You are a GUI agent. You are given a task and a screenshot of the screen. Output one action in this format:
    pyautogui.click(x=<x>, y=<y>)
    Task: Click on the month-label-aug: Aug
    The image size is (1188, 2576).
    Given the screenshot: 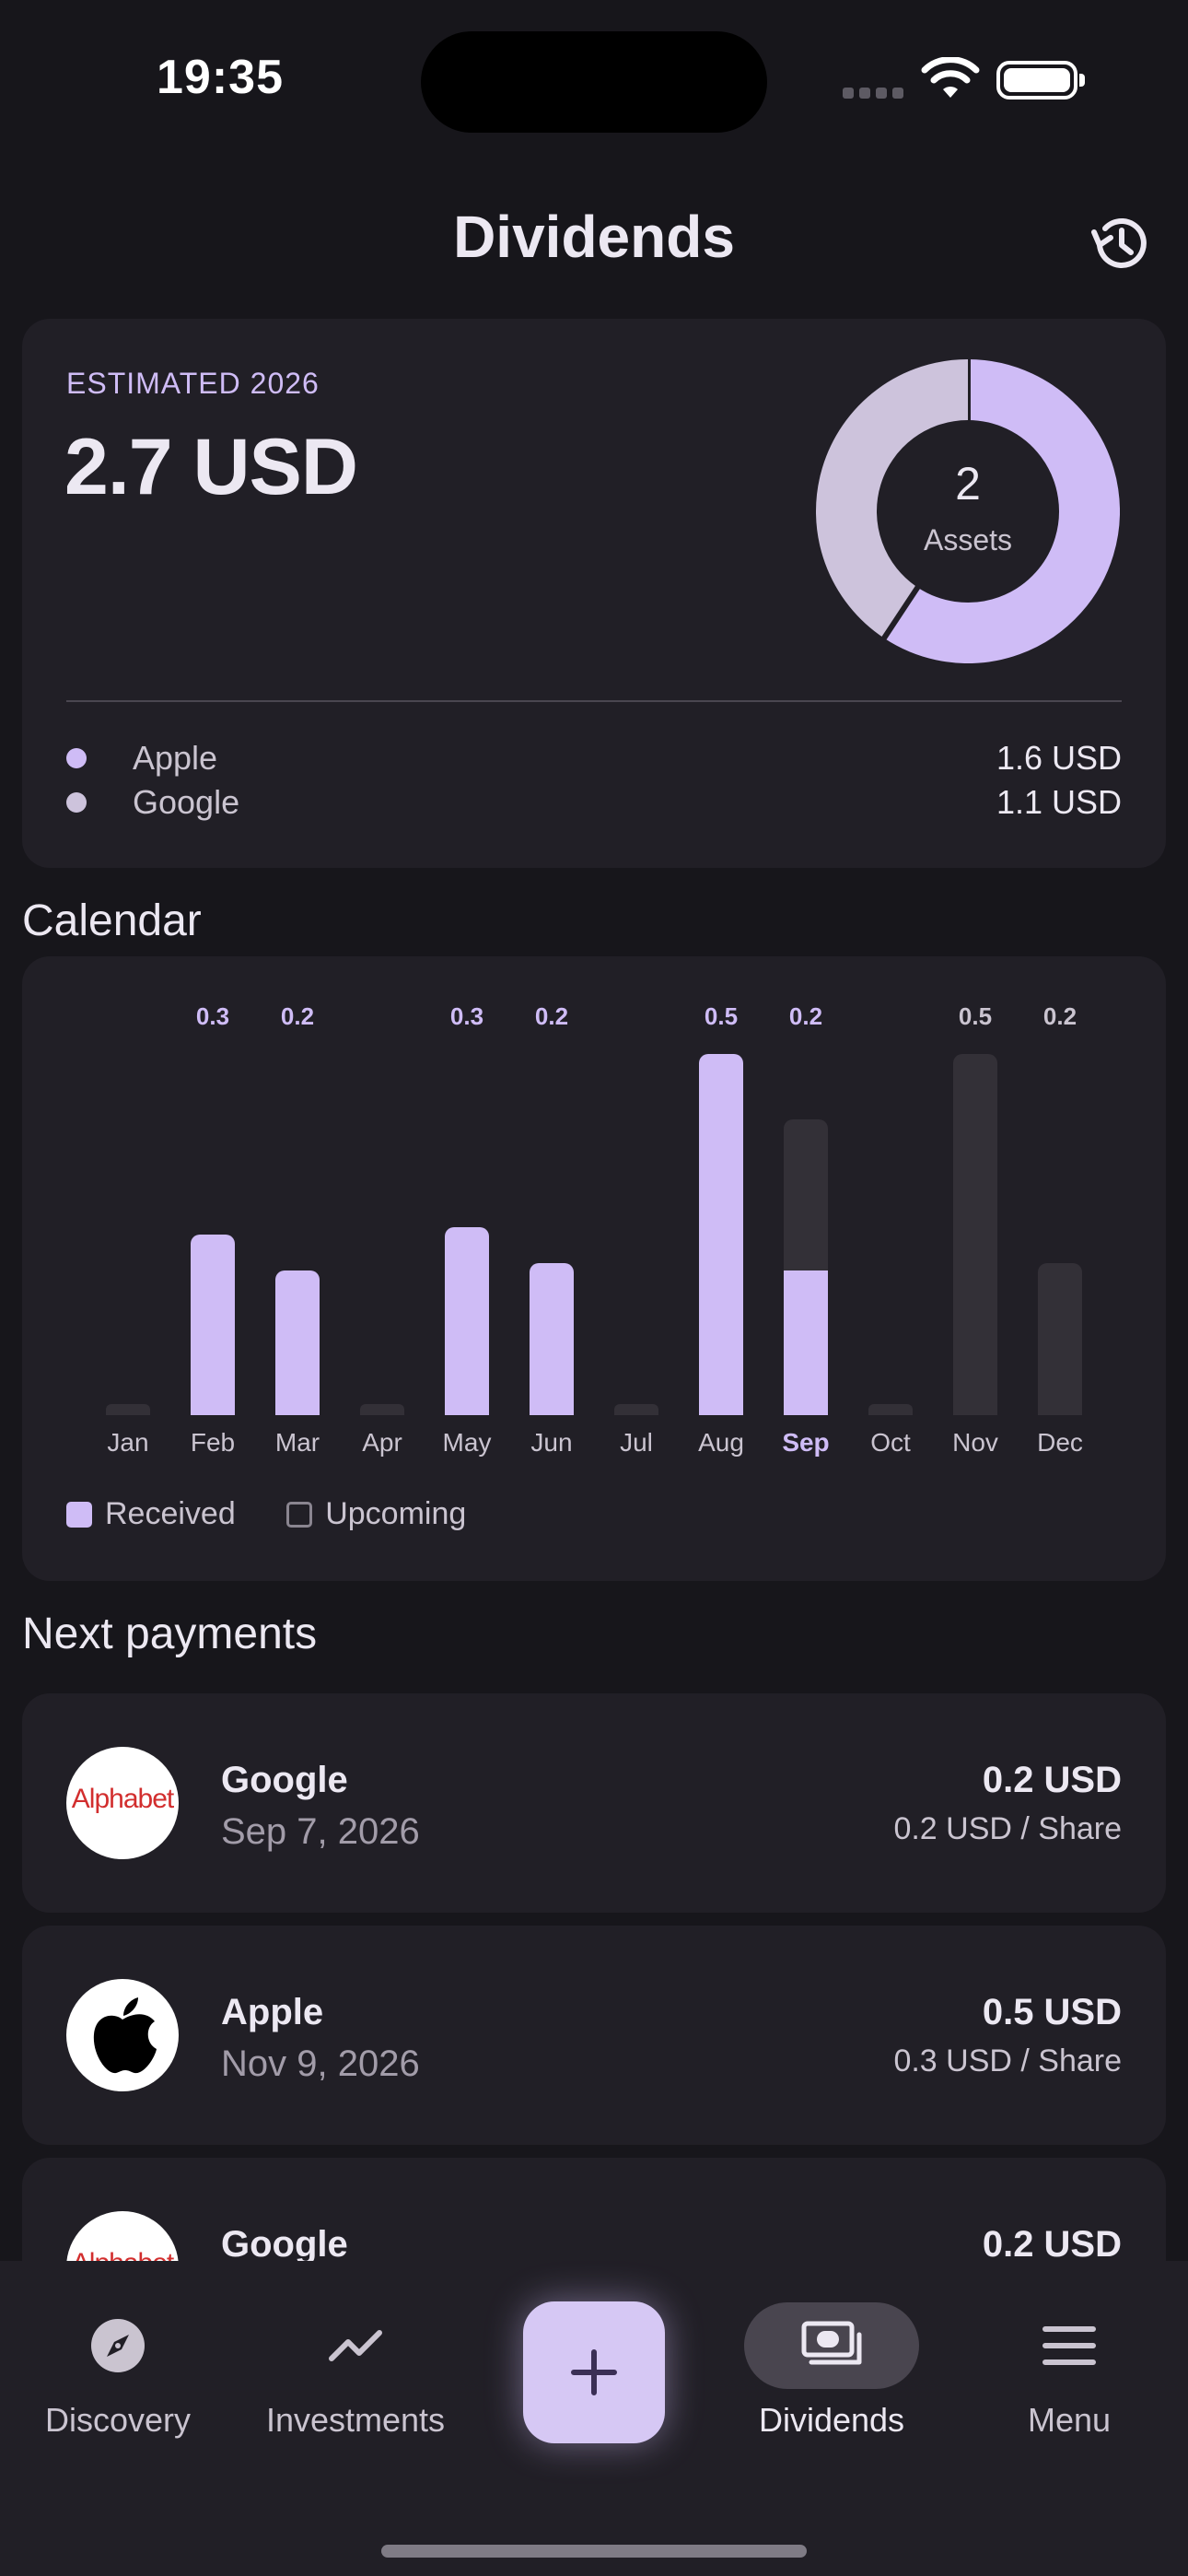 What is the action you would take?
    pyautogui.click(x=721, y=1443)
    